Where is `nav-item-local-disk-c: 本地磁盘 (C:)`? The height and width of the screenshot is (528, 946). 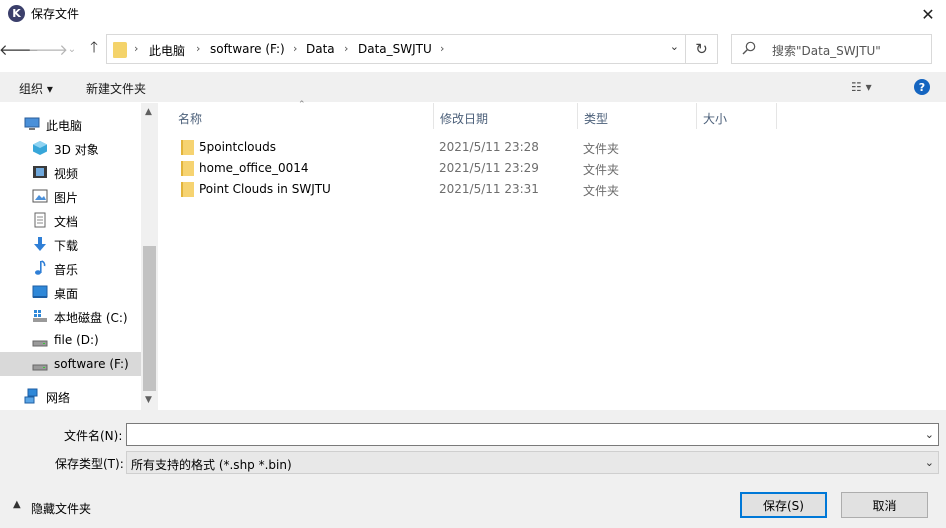 nav-item-local-disk-c: 本地磁盘 (C:) is located at coordinates (70, 316).